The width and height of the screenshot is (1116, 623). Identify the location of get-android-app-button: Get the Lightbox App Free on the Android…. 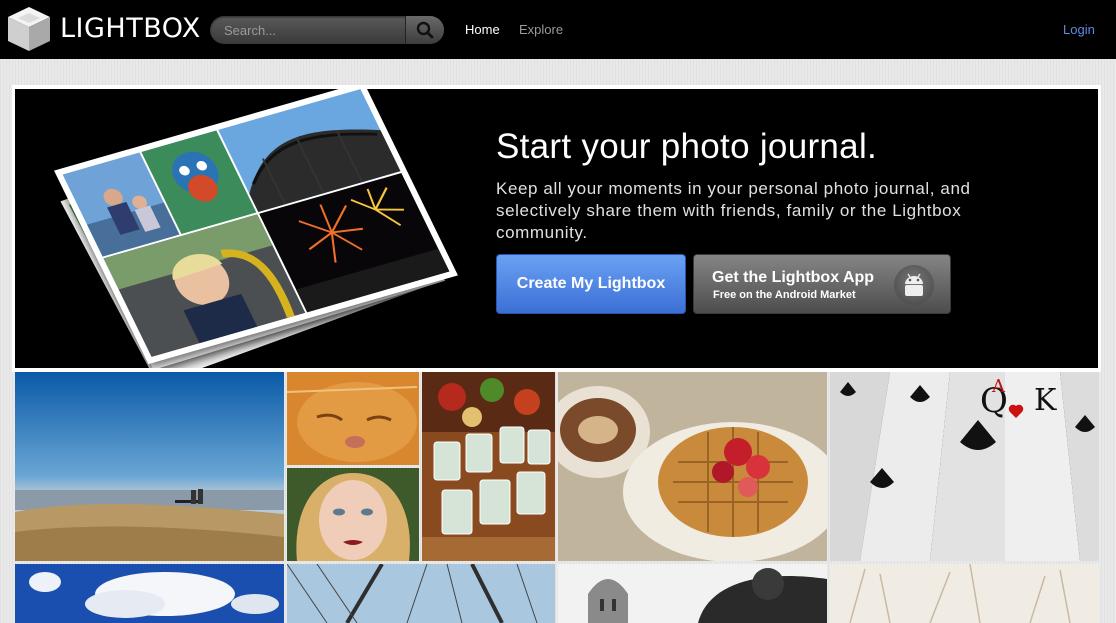
(822, 284).